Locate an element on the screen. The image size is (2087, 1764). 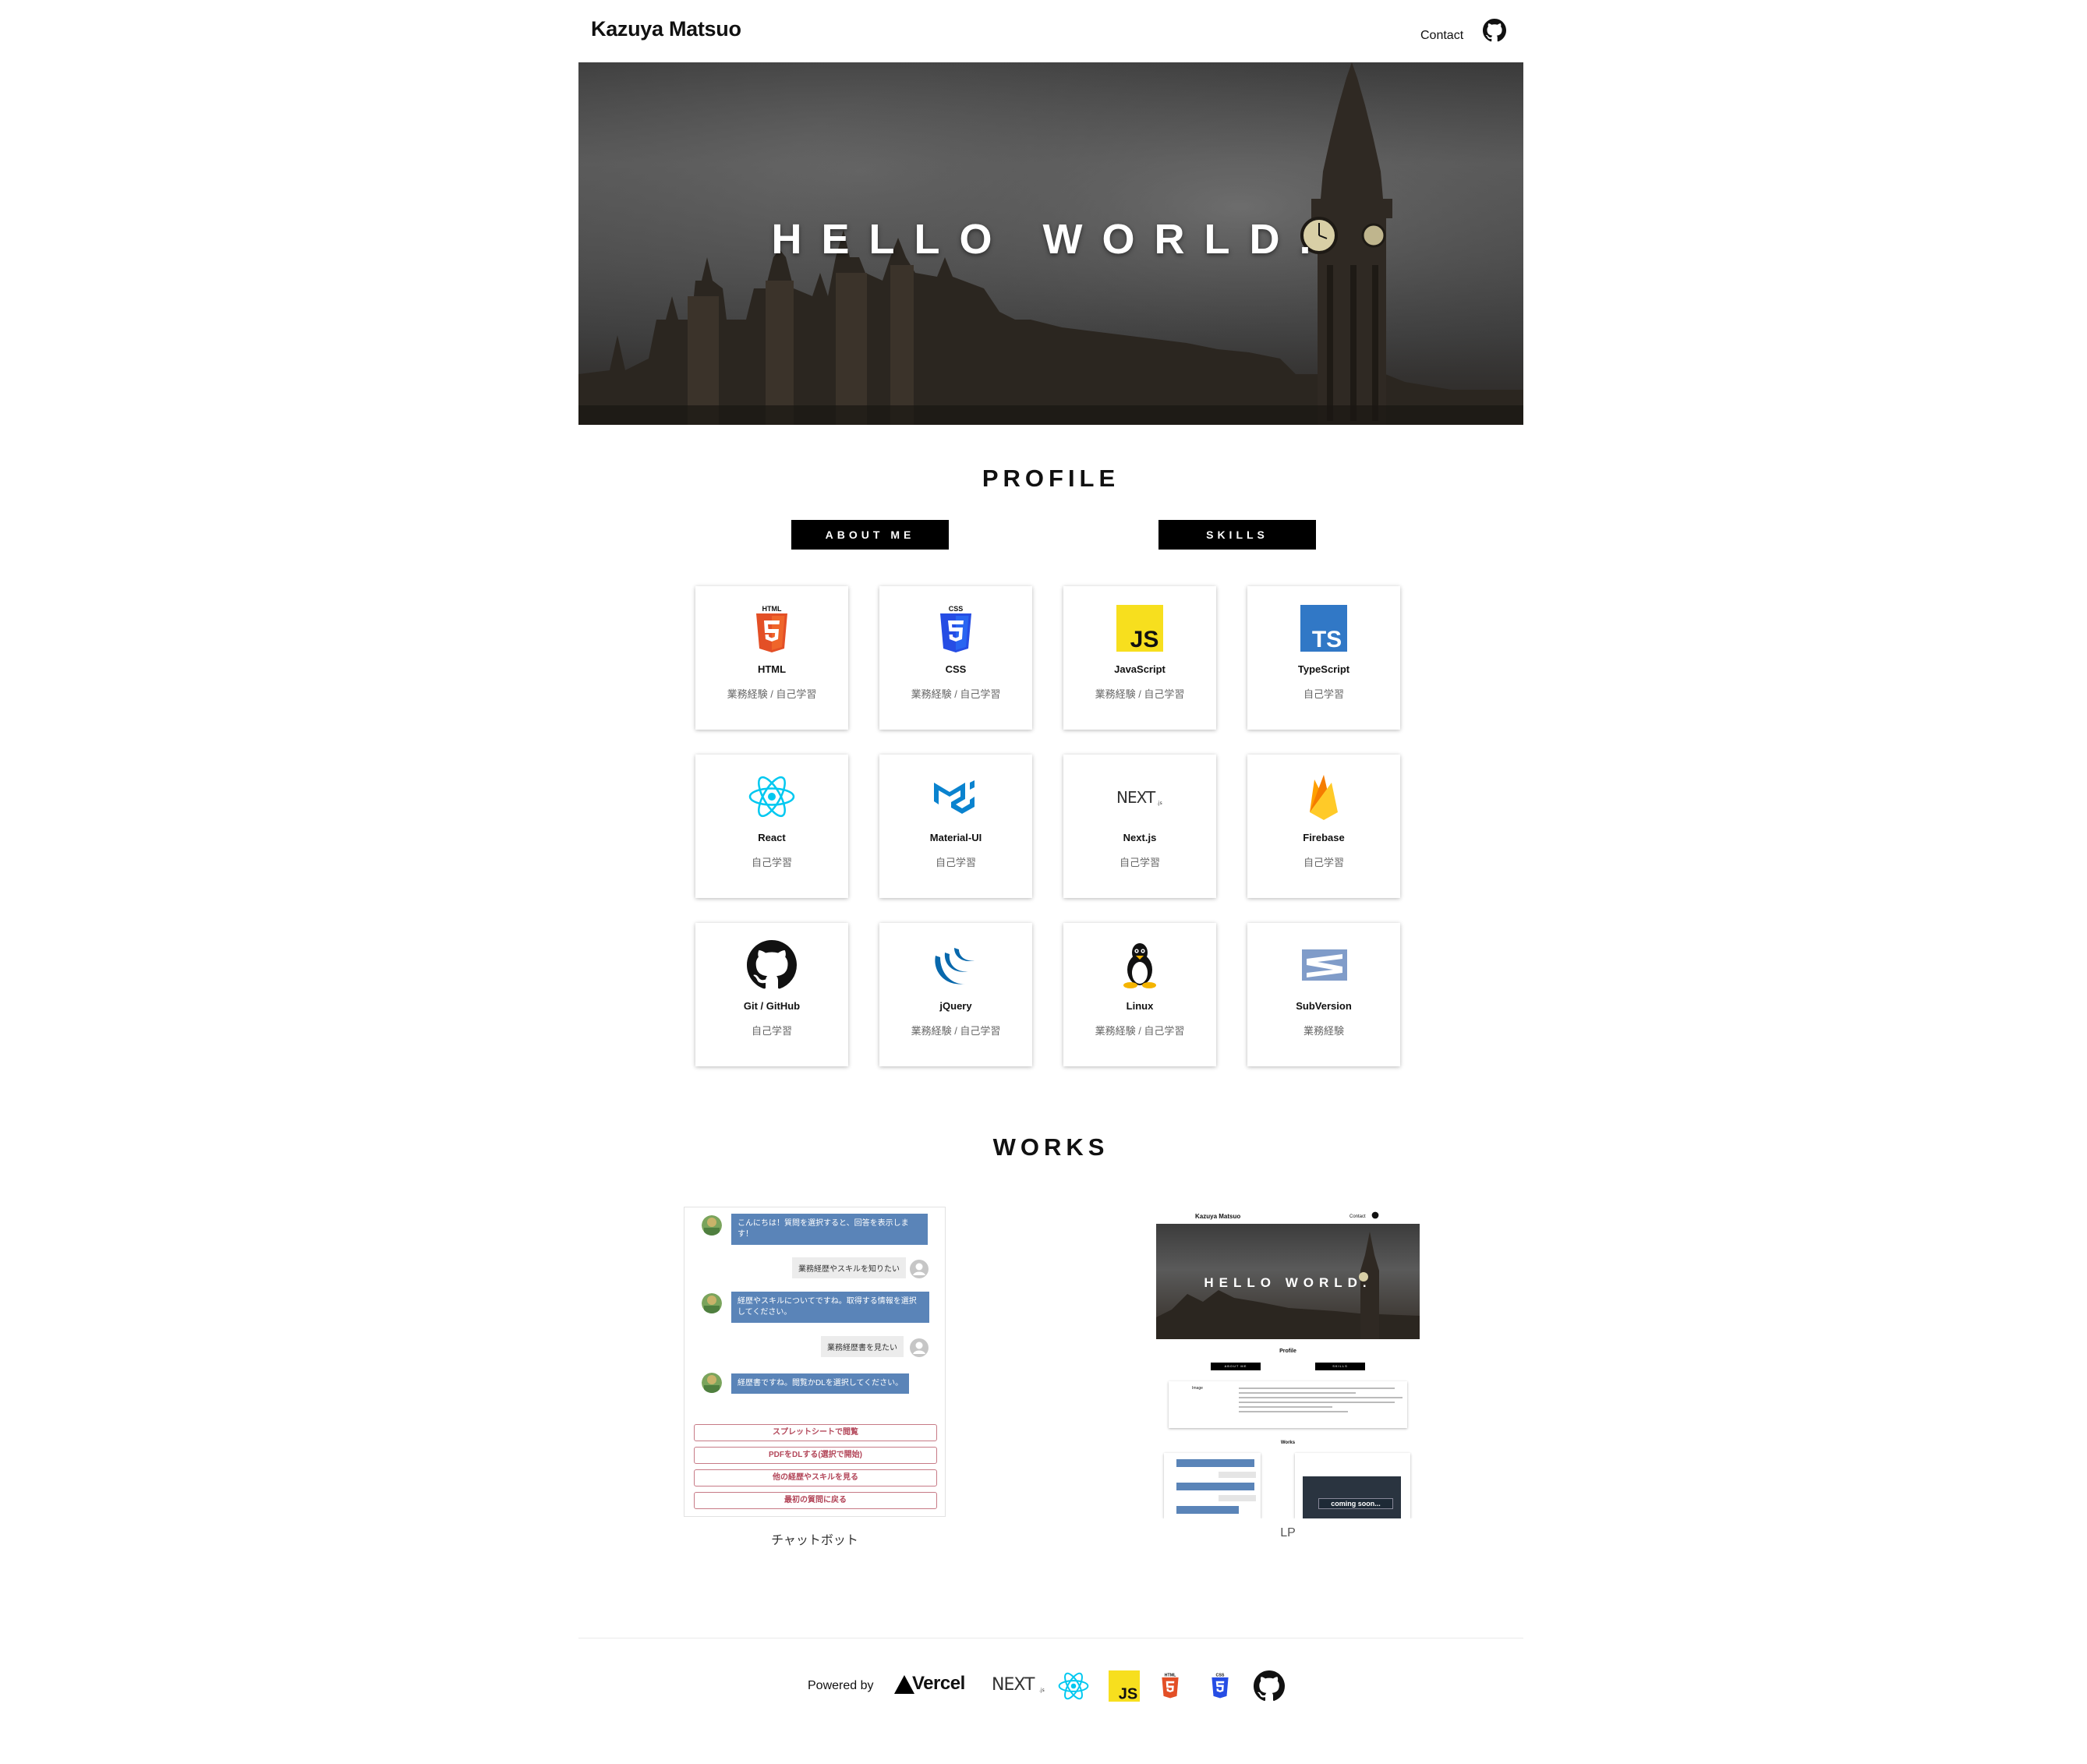
chat-option-button: 他の経歴やスキルを見る is located at coordinates (816, 1478).